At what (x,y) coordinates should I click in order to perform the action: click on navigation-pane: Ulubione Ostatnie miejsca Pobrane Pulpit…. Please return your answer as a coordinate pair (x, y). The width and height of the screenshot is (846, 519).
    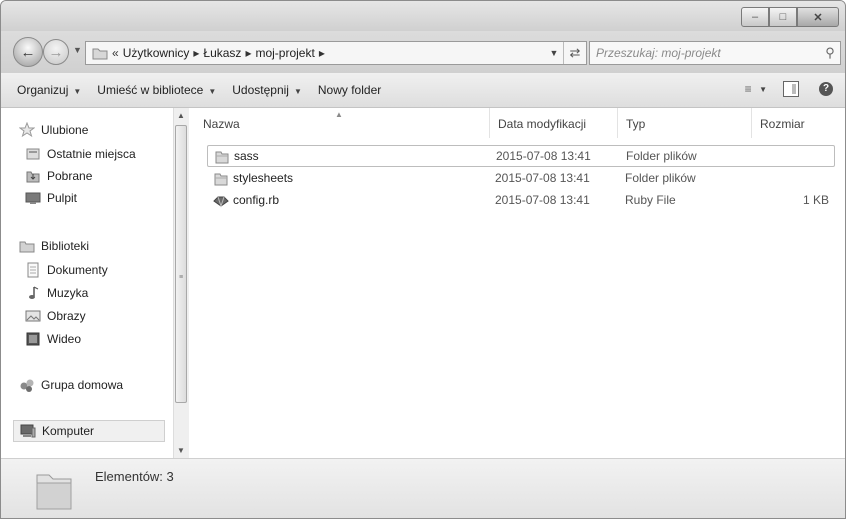
    Looking at the image, I should click on (87, 283).